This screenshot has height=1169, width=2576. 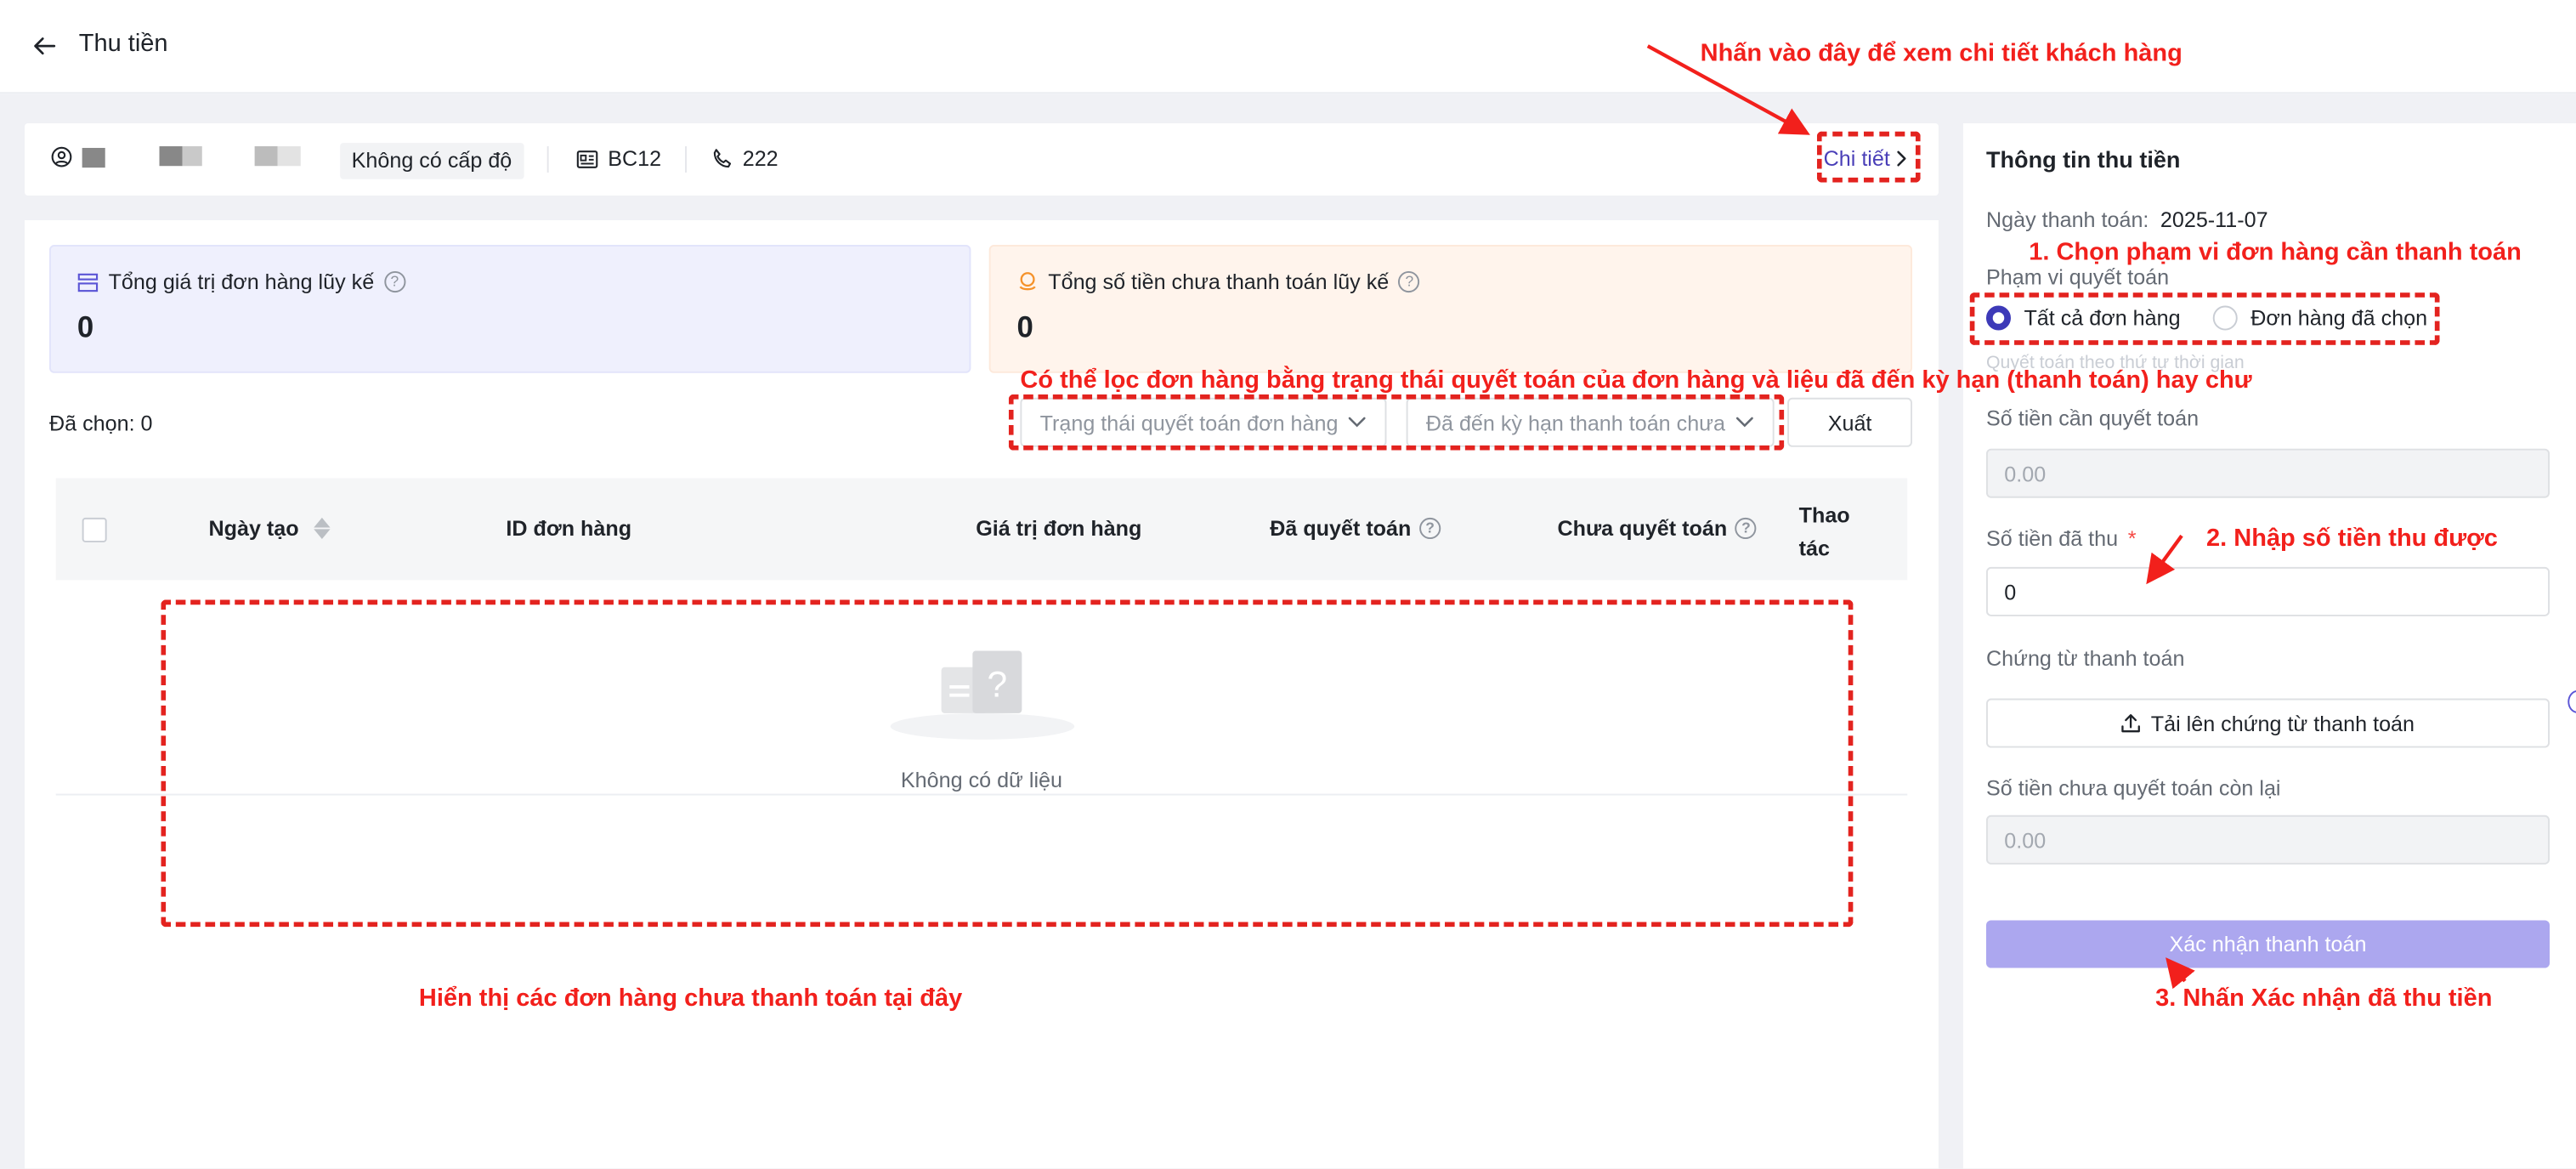 What do you see at coordinates (2275, 252) in the screenshot?
I see `annotation-step1: 1. Chọn phạm vi đơn hàng cần thanh toán` at bounding box center [2275, 252].